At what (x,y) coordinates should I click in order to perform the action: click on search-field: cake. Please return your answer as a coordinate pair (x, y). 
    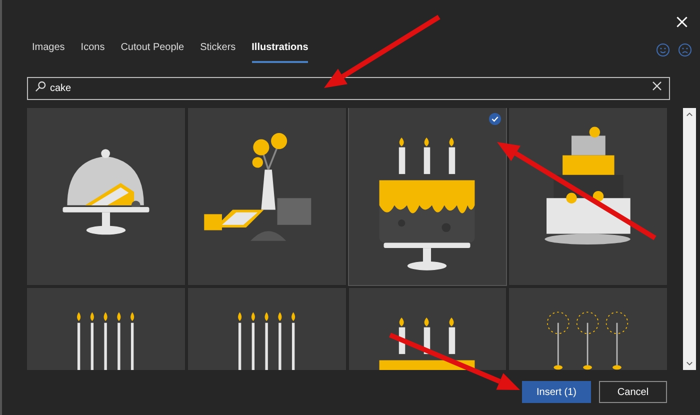
    Looking at the image, I should click on (348, 88).